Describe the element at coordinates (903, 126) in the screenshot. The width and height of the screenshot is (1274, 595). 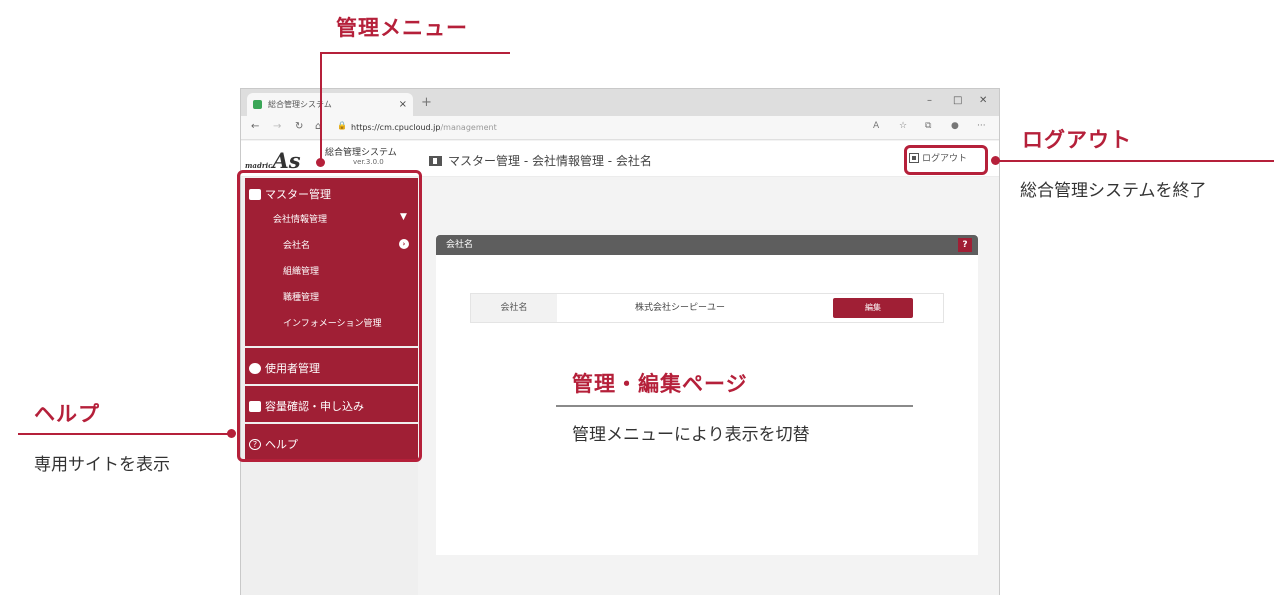
I see `favorite-star-icon: ☆` at that location.